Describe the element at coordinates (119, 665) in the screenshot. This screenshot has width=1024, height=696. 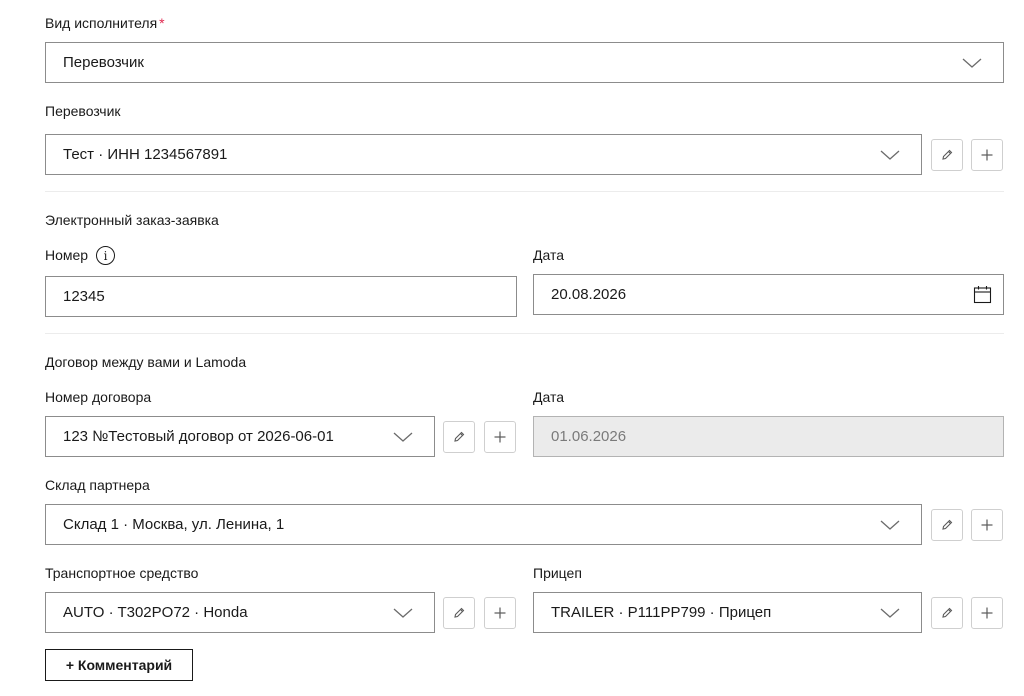
I see `add-comment-button: + Комментарий` at that location.